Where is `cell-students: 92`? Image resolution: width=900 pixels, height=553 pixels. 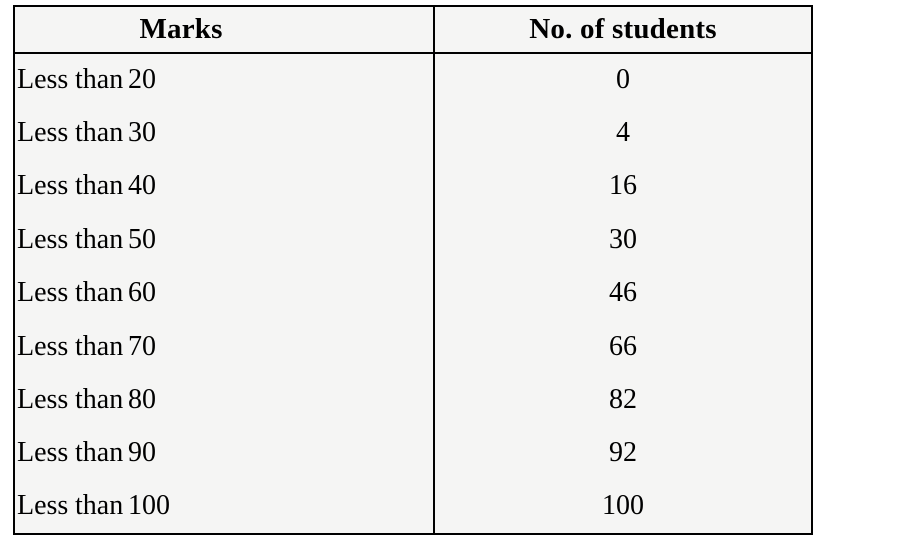
cell-students: 92 is located at coordinates (623, 453).